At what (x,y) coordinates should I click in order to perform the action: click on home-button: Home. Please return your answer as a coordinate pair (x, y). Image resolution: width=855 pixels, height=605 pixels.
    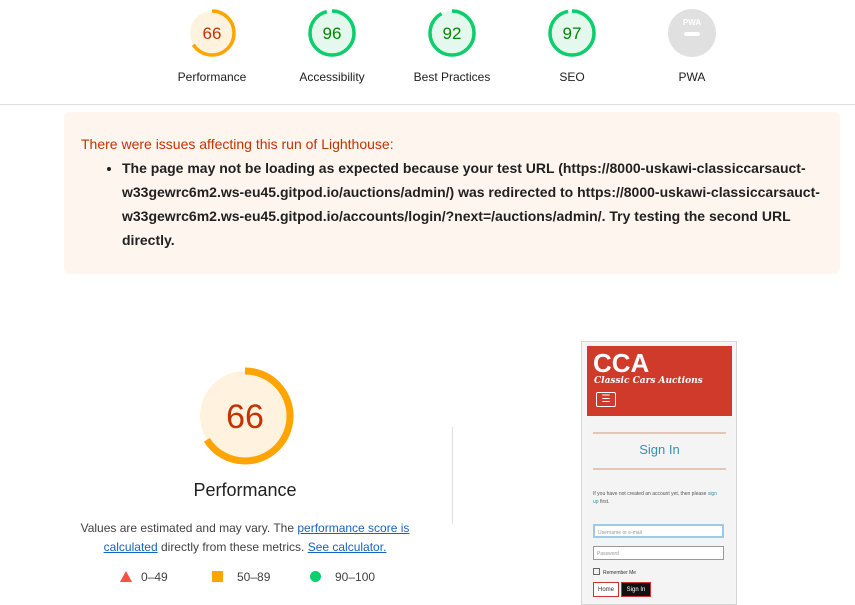
    Looking at the image, I should click on (606, 589).